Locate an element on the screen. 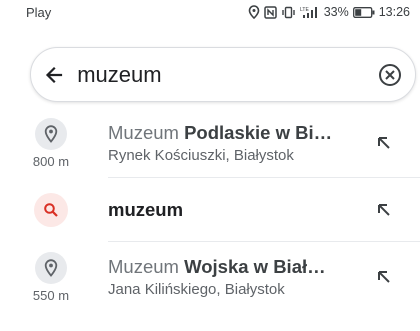  search-badge is located at coordinates (51, 210).